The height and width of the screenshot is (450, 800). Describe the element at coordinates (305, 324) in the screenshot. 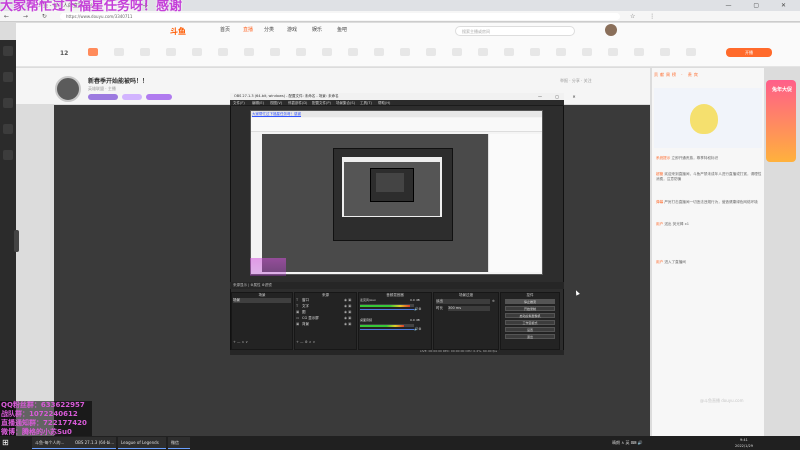

I see `source-item: 背景` at that location.